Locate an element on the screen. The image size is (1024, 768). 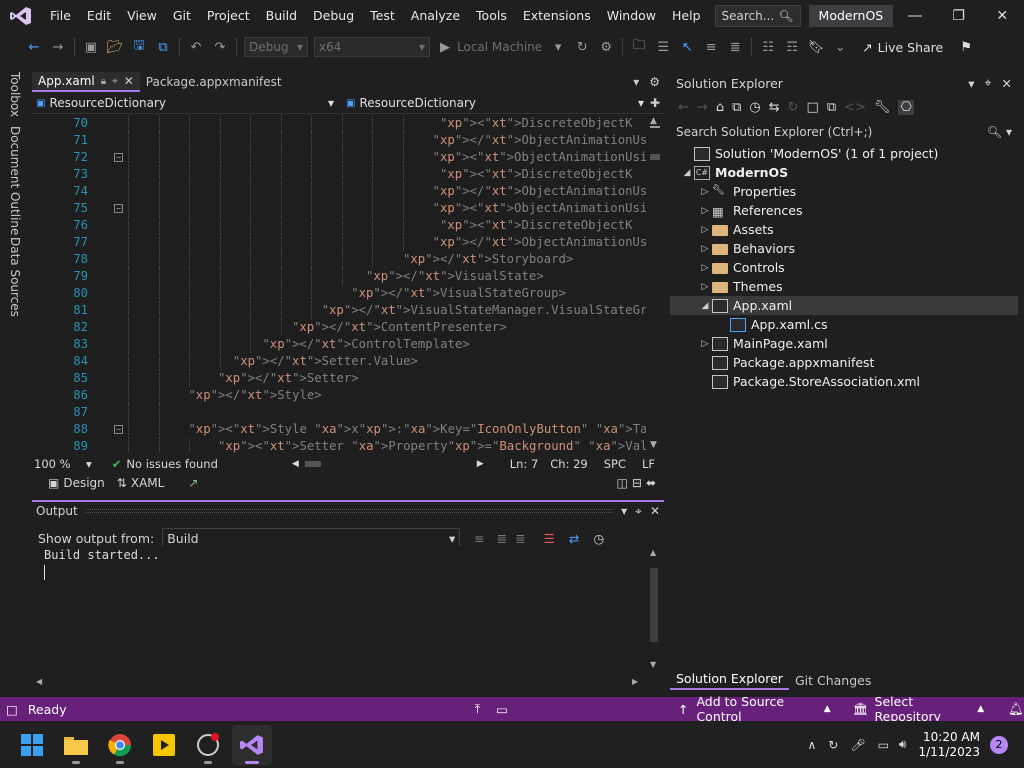
code-line: 83 "xp"></"xt">ControlTemplate> is located at coordinates (339, 344).